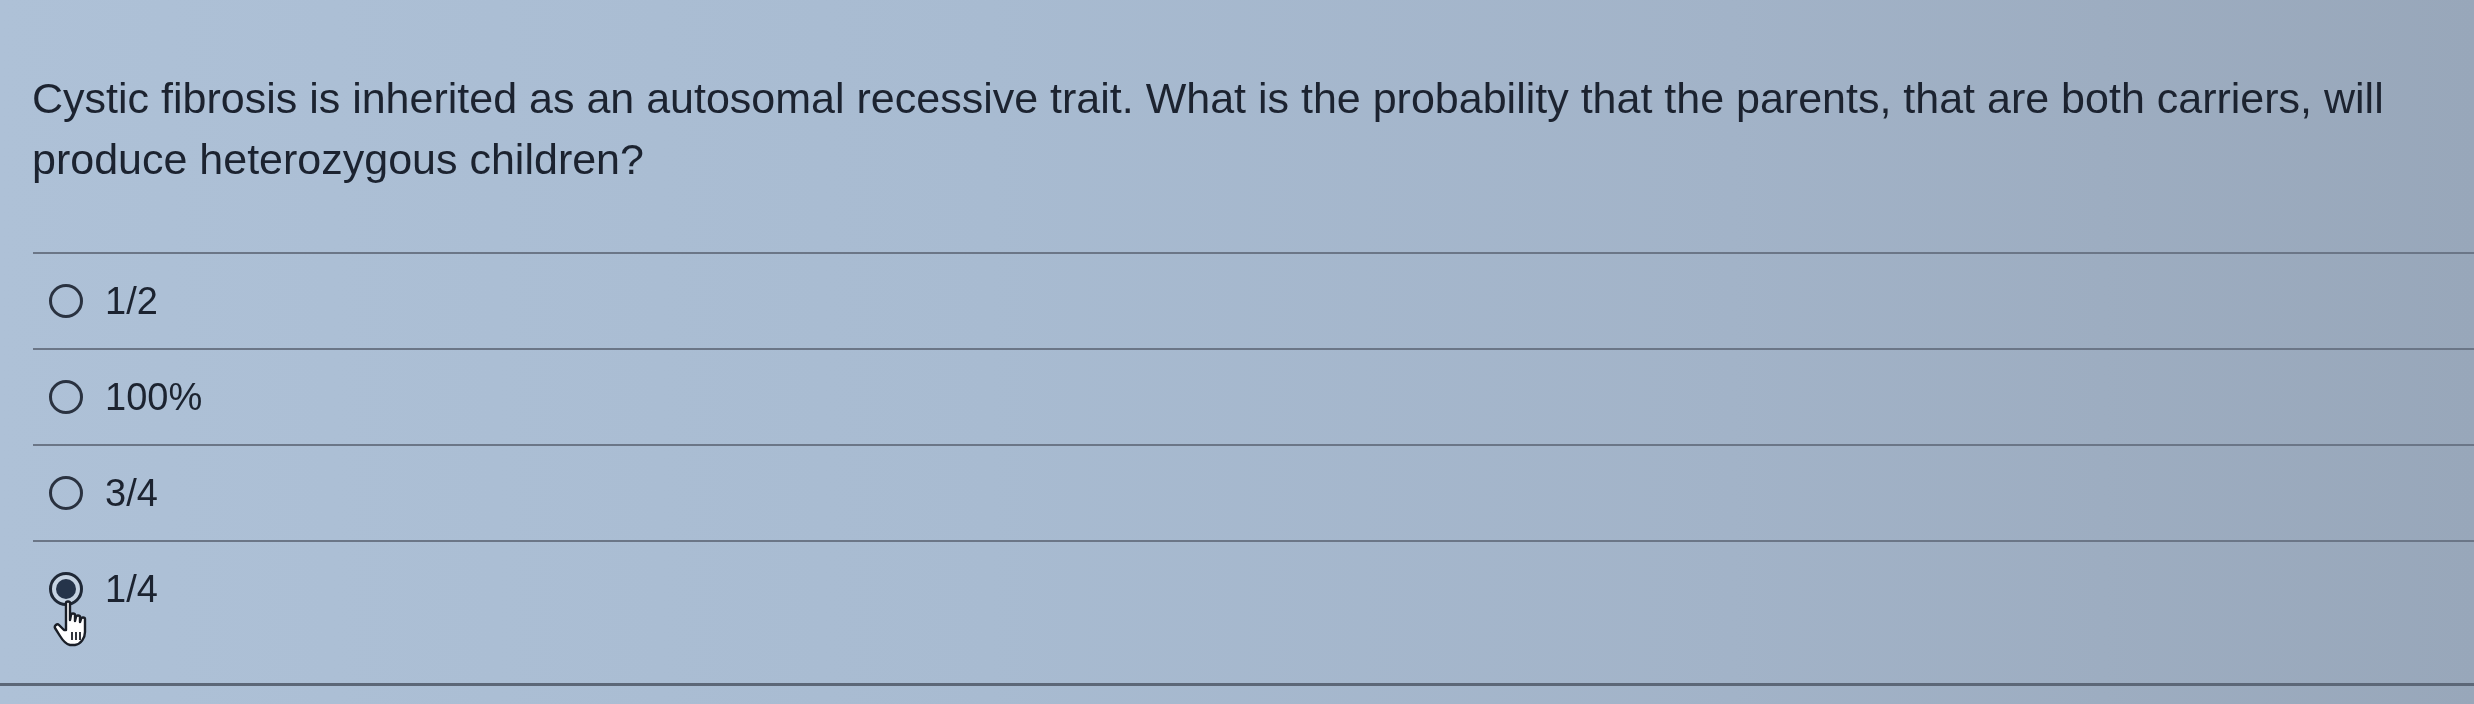 This screenshot has width=2474, height=704. I want to click on option-label: 100%, so click(154, 397).